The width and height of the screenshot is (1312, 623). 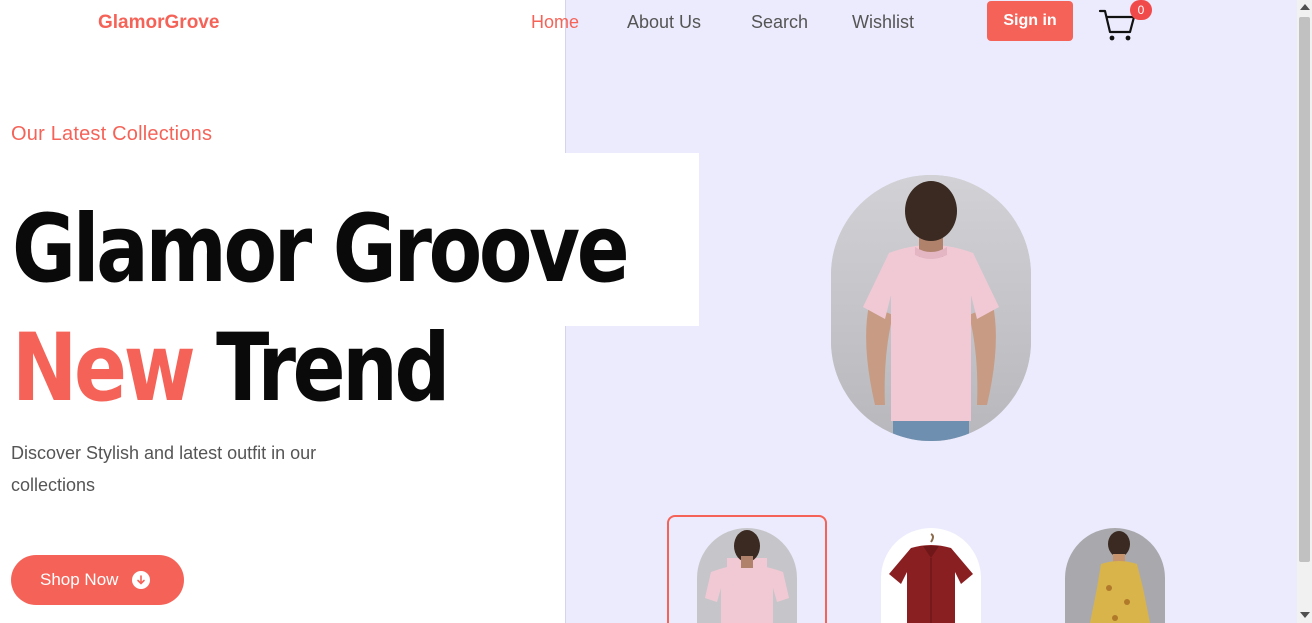 I want to click on shop-now-label: Shop Now, so click(x=79, y=579).